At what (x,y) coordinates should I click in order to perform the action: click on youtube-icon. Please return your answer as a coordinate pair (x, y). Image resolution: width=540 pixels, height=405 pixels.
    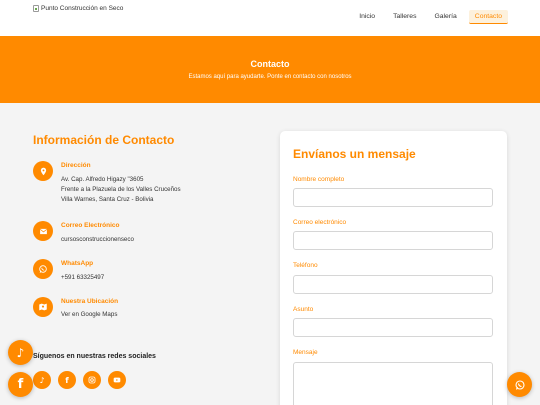
    Looking at the image, I should click on (117, 380).